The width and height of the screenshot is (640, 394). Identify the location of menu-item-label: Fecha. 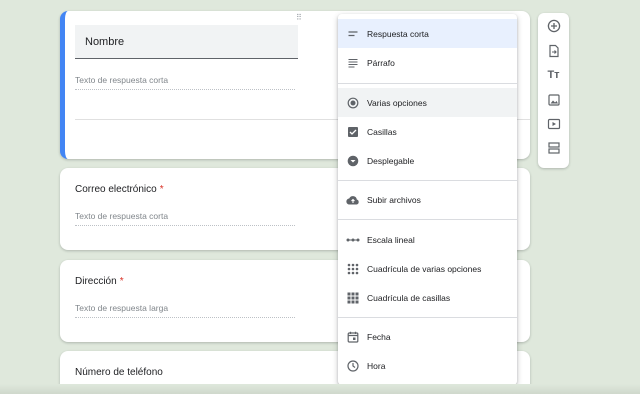
(379, 336).